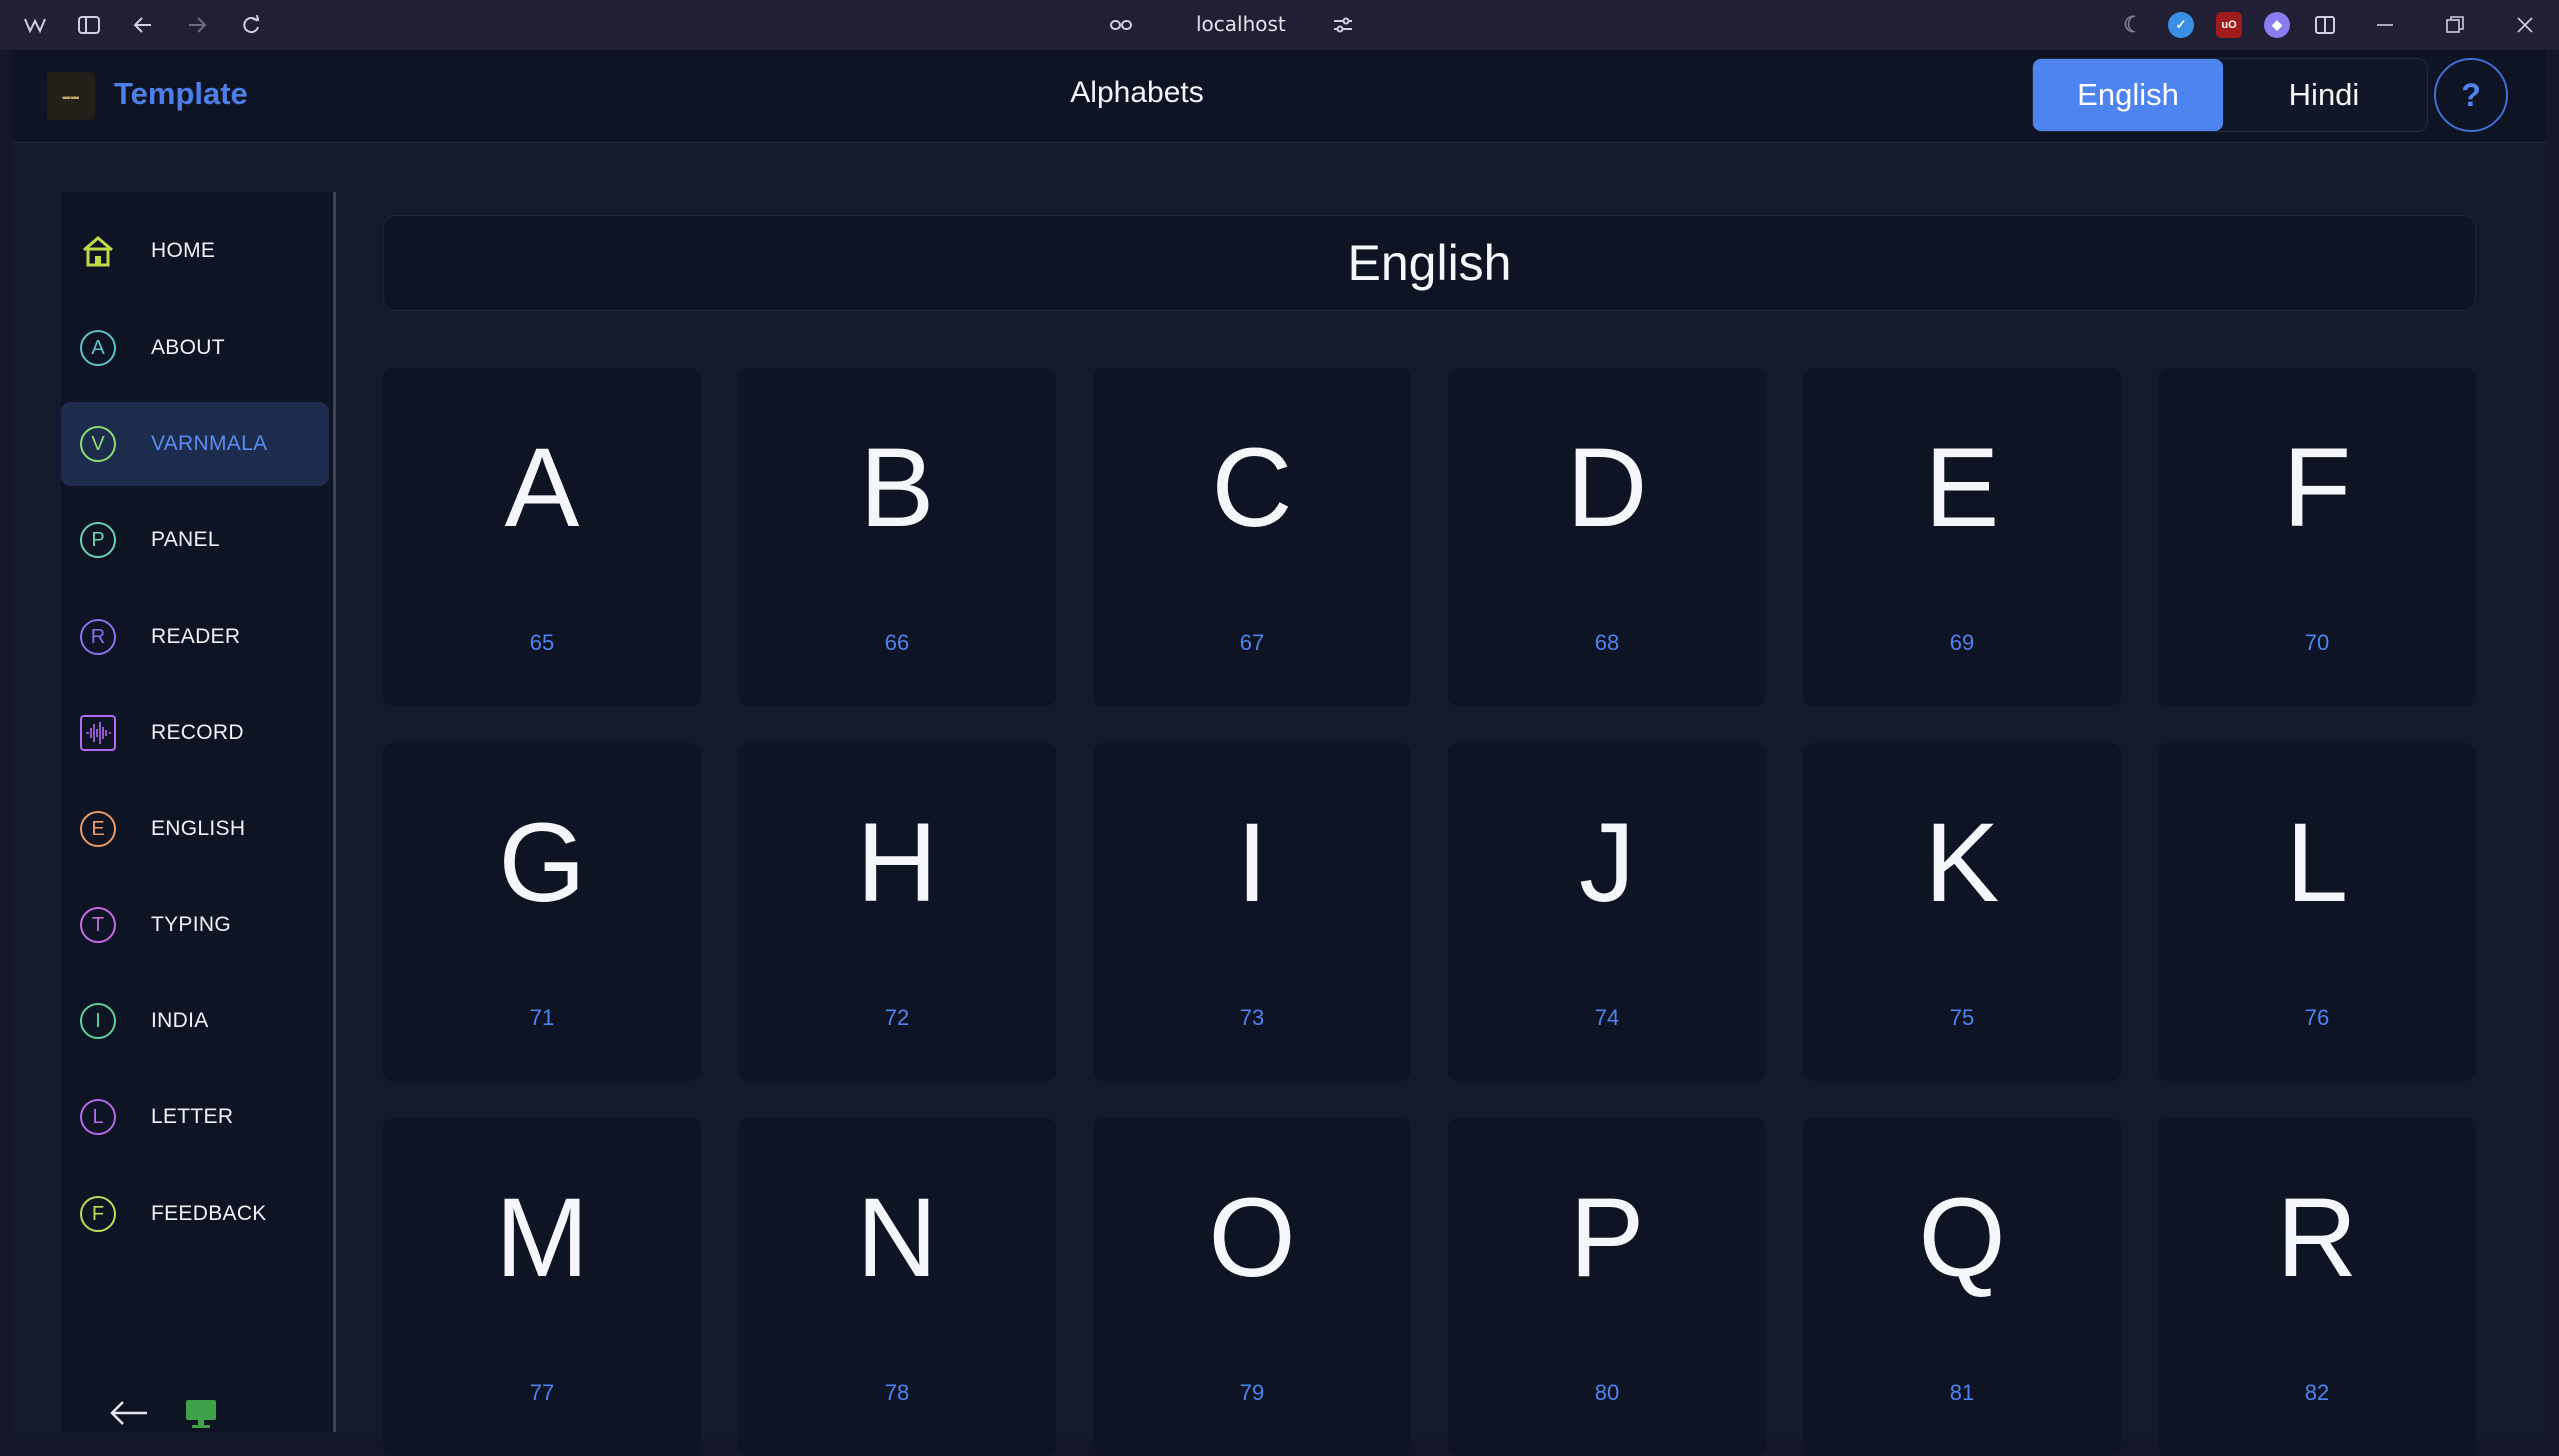  I want to click on sidebar-badge-icon: E, so click(98, 829).